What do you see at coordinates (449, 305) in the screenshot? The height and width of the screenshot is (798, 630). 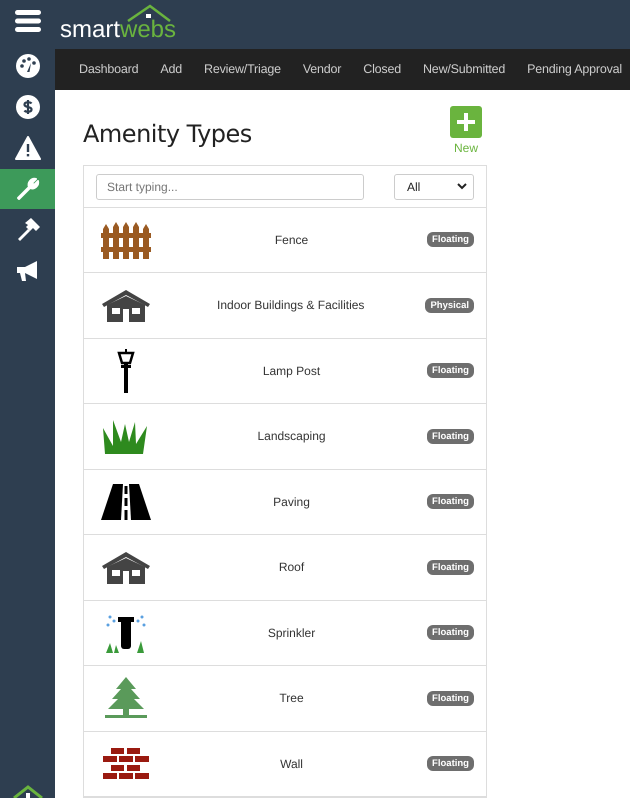 I see `type-badge: Physical` at bounding box center [449, 305].